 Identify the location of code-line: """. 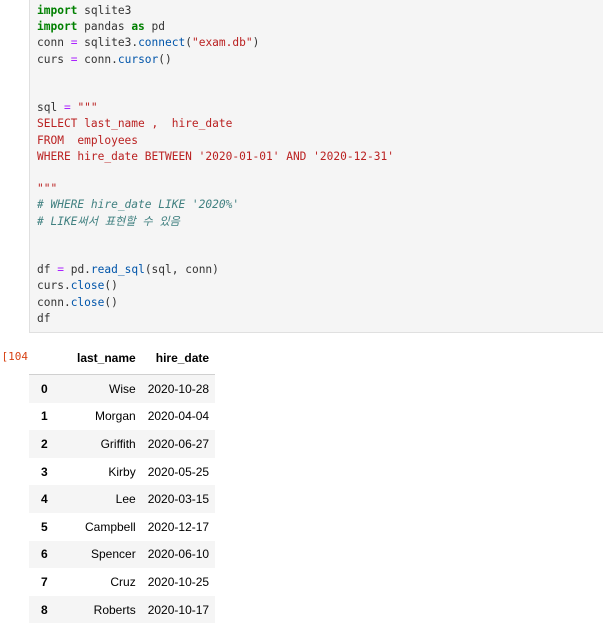
(47, 188).